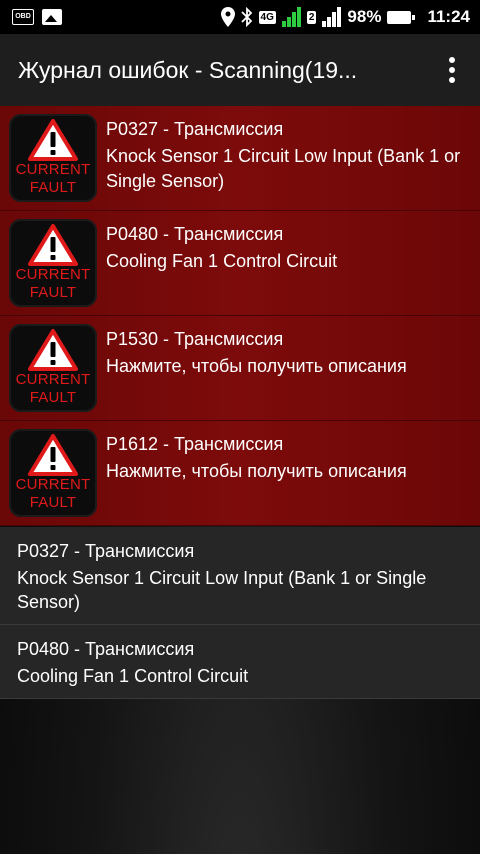 Image resolution: width=480 pixels, height=854 pixels. Describe the element at coordinates (23, 17) in the screenshot. I see `obd-icon: OBD` at that location.